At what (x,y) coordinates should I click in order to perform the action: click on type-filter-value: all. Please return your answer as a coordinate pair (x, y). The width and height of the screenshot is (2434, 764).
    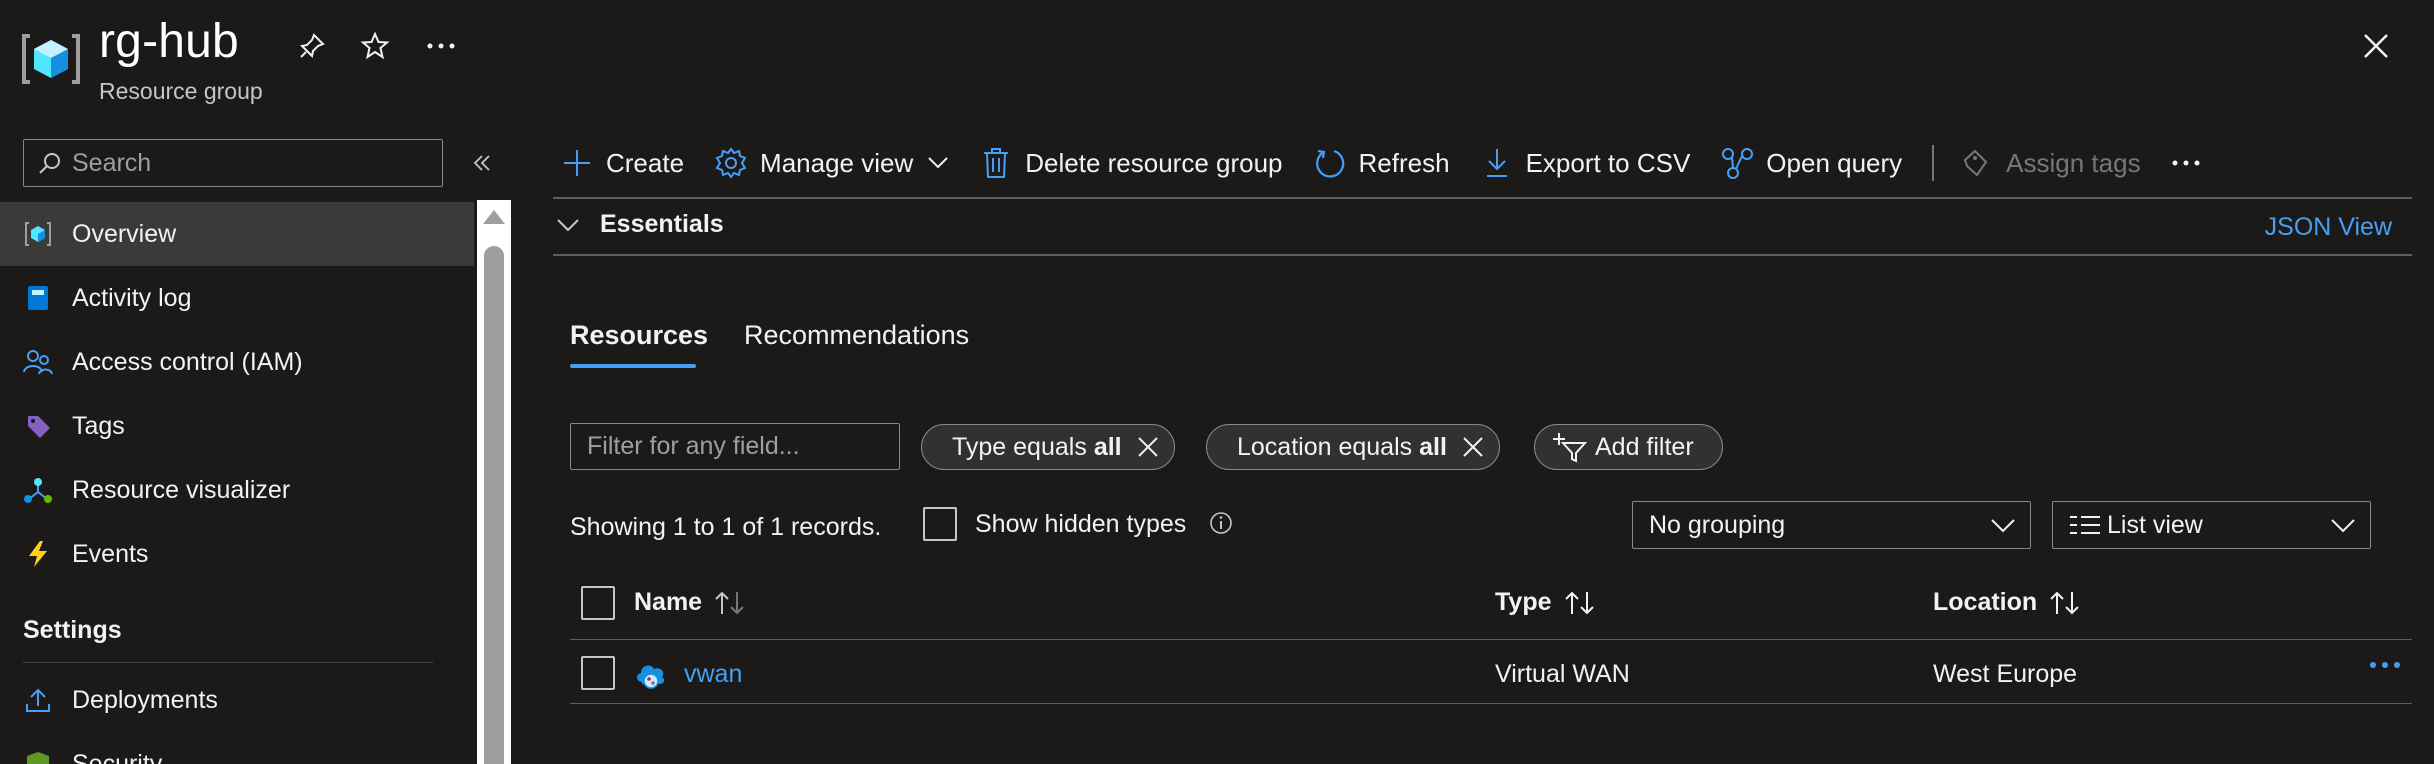
    Looking at the image, I should click on (1107, 446).